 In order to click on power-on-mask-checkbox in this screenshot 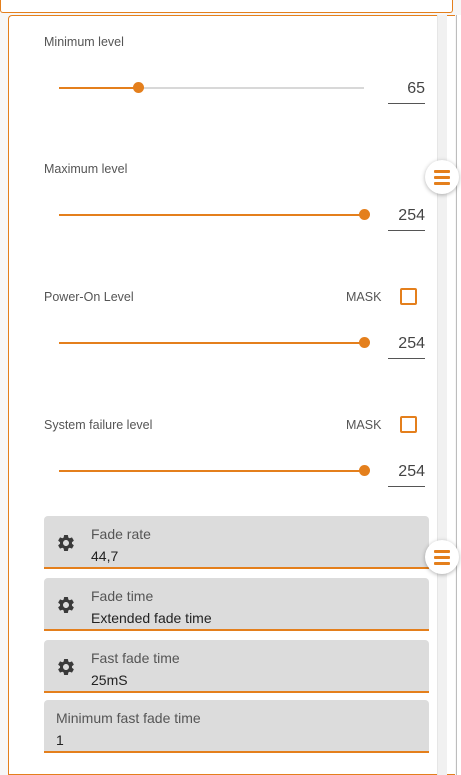, I will do `click(408, 296)`.